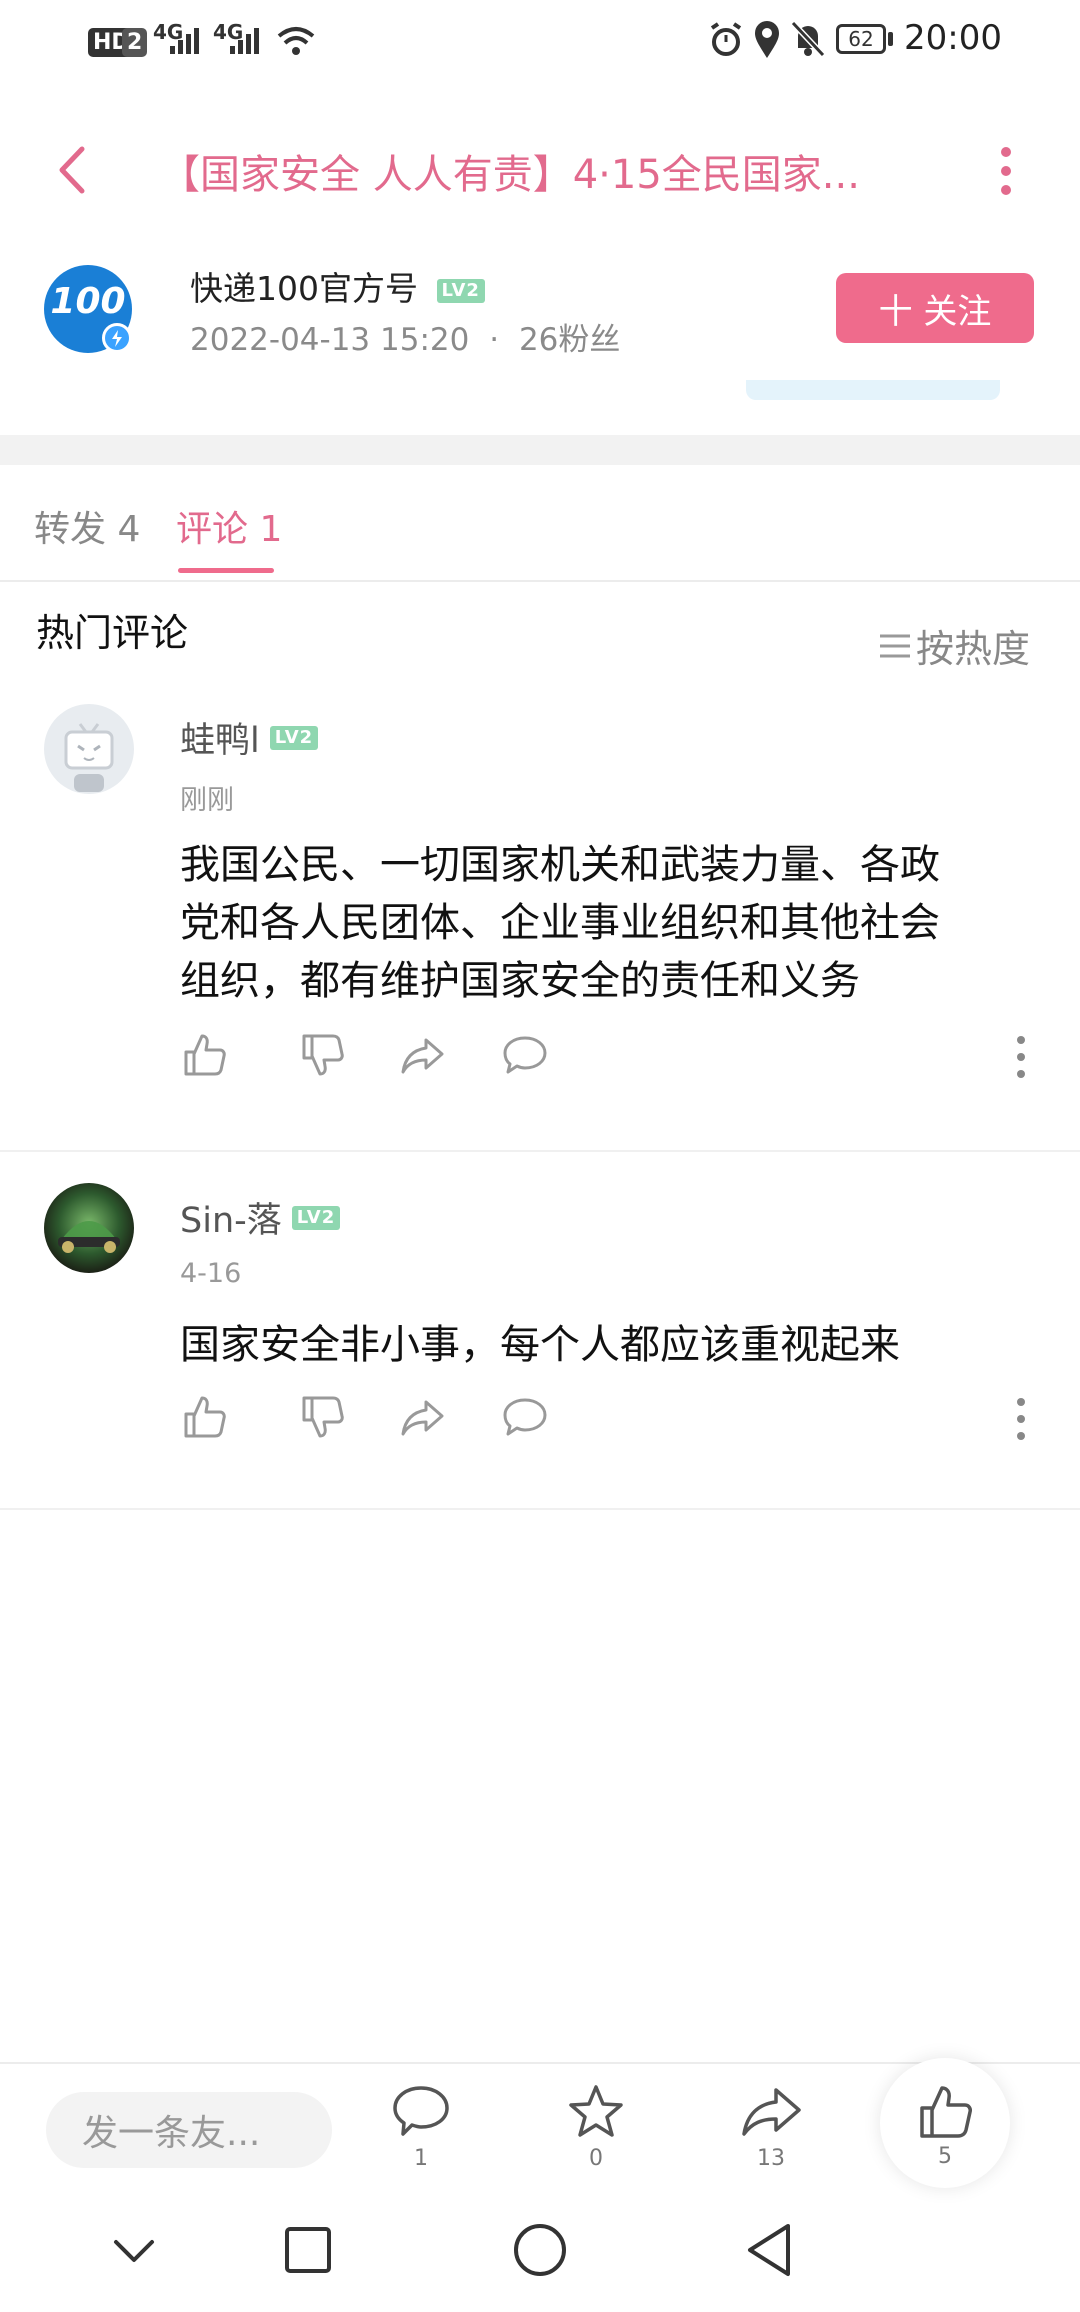  Describe the element at coordinates (895, 645) in the screenshot. I see `sort-lines-icon` at that location.